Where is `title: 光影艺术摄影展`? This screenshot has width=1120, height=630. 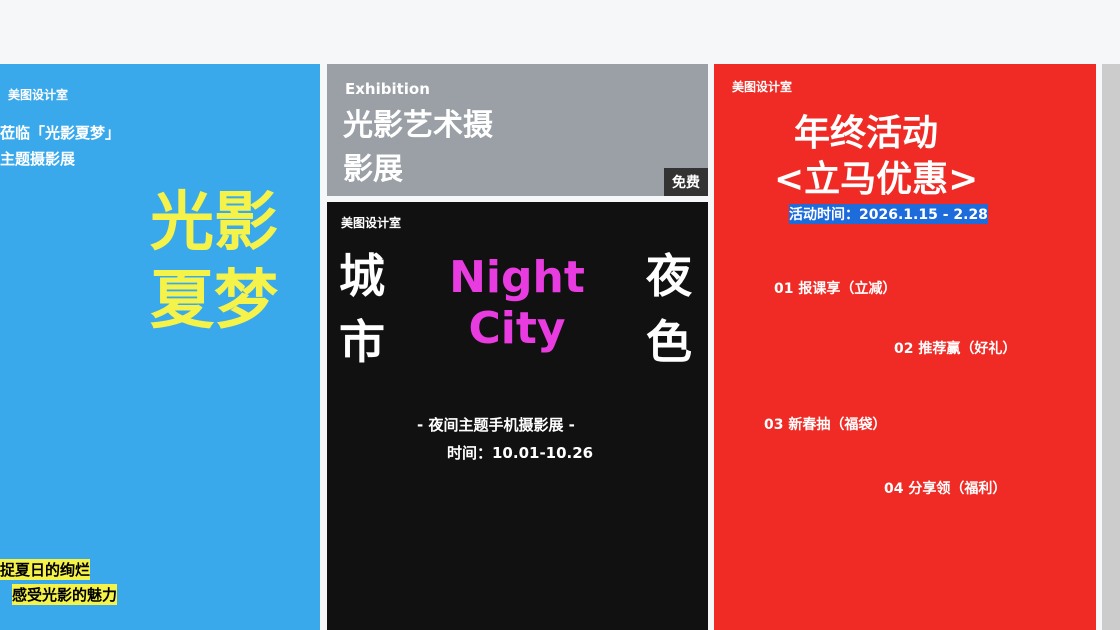
title: 光影艺术摄影展 is located at coordinates (418, 147).